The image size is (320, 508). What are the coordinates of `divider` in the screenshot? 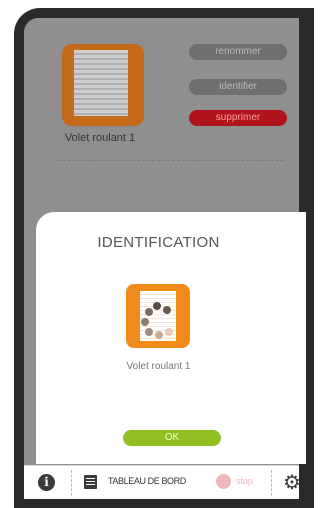 It's located at (171, 160).